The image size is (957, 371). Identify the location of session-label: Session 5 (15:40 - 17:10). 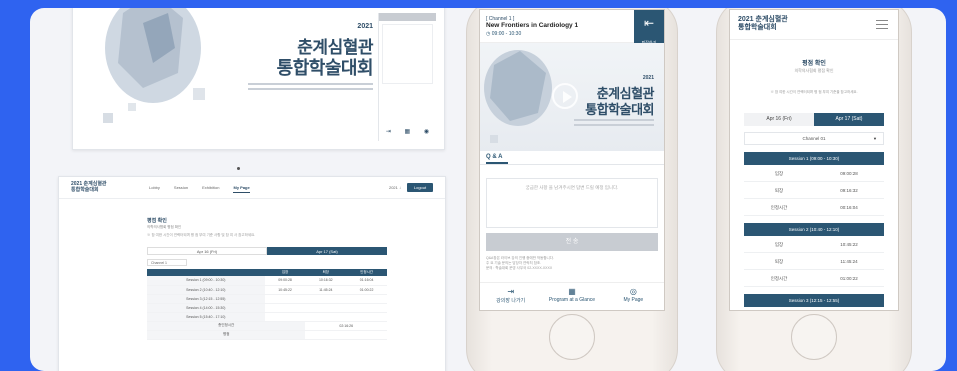
(206, 317).